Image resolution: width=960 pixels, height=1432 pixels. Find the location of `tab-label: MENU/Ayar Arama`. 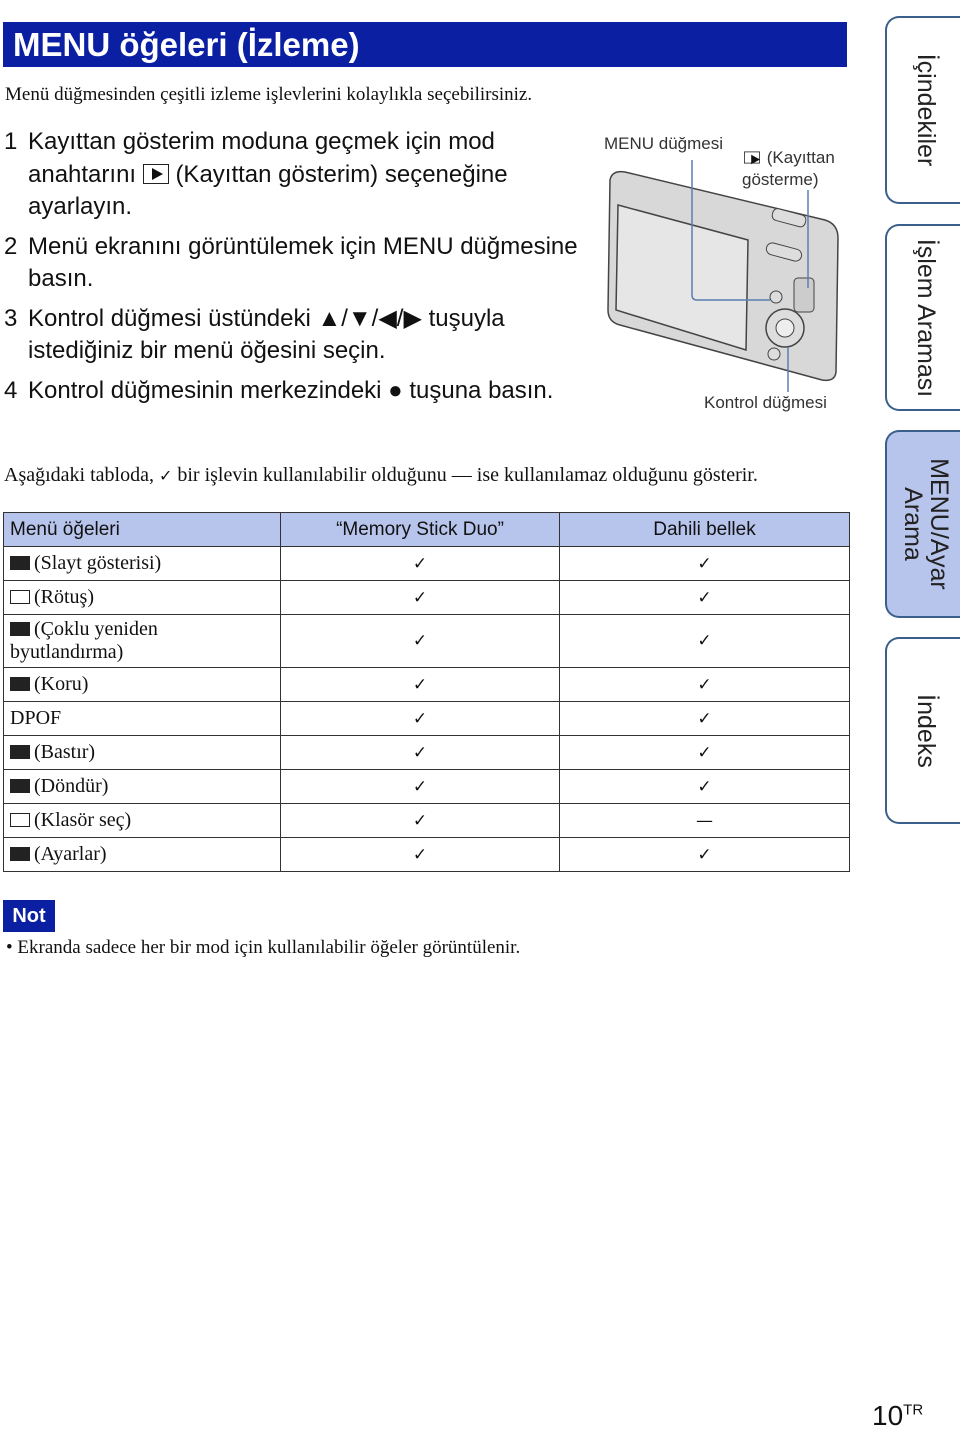

tab-label: MENU/Ayar Arama is located at coordinates (926, 524).